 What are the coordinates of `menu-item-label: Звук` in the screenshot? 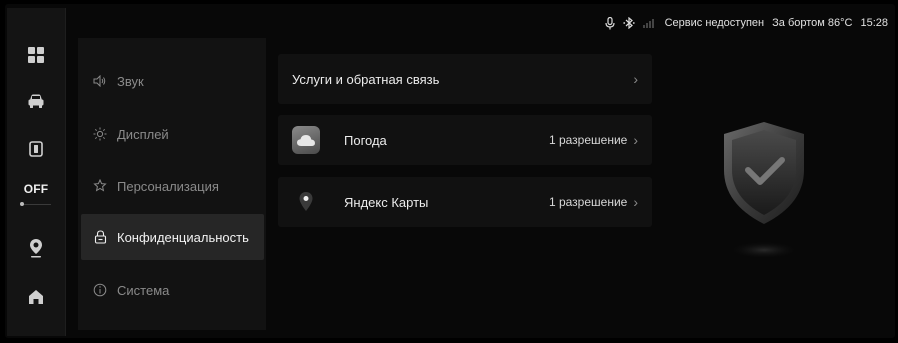 It's located at (130, 81).